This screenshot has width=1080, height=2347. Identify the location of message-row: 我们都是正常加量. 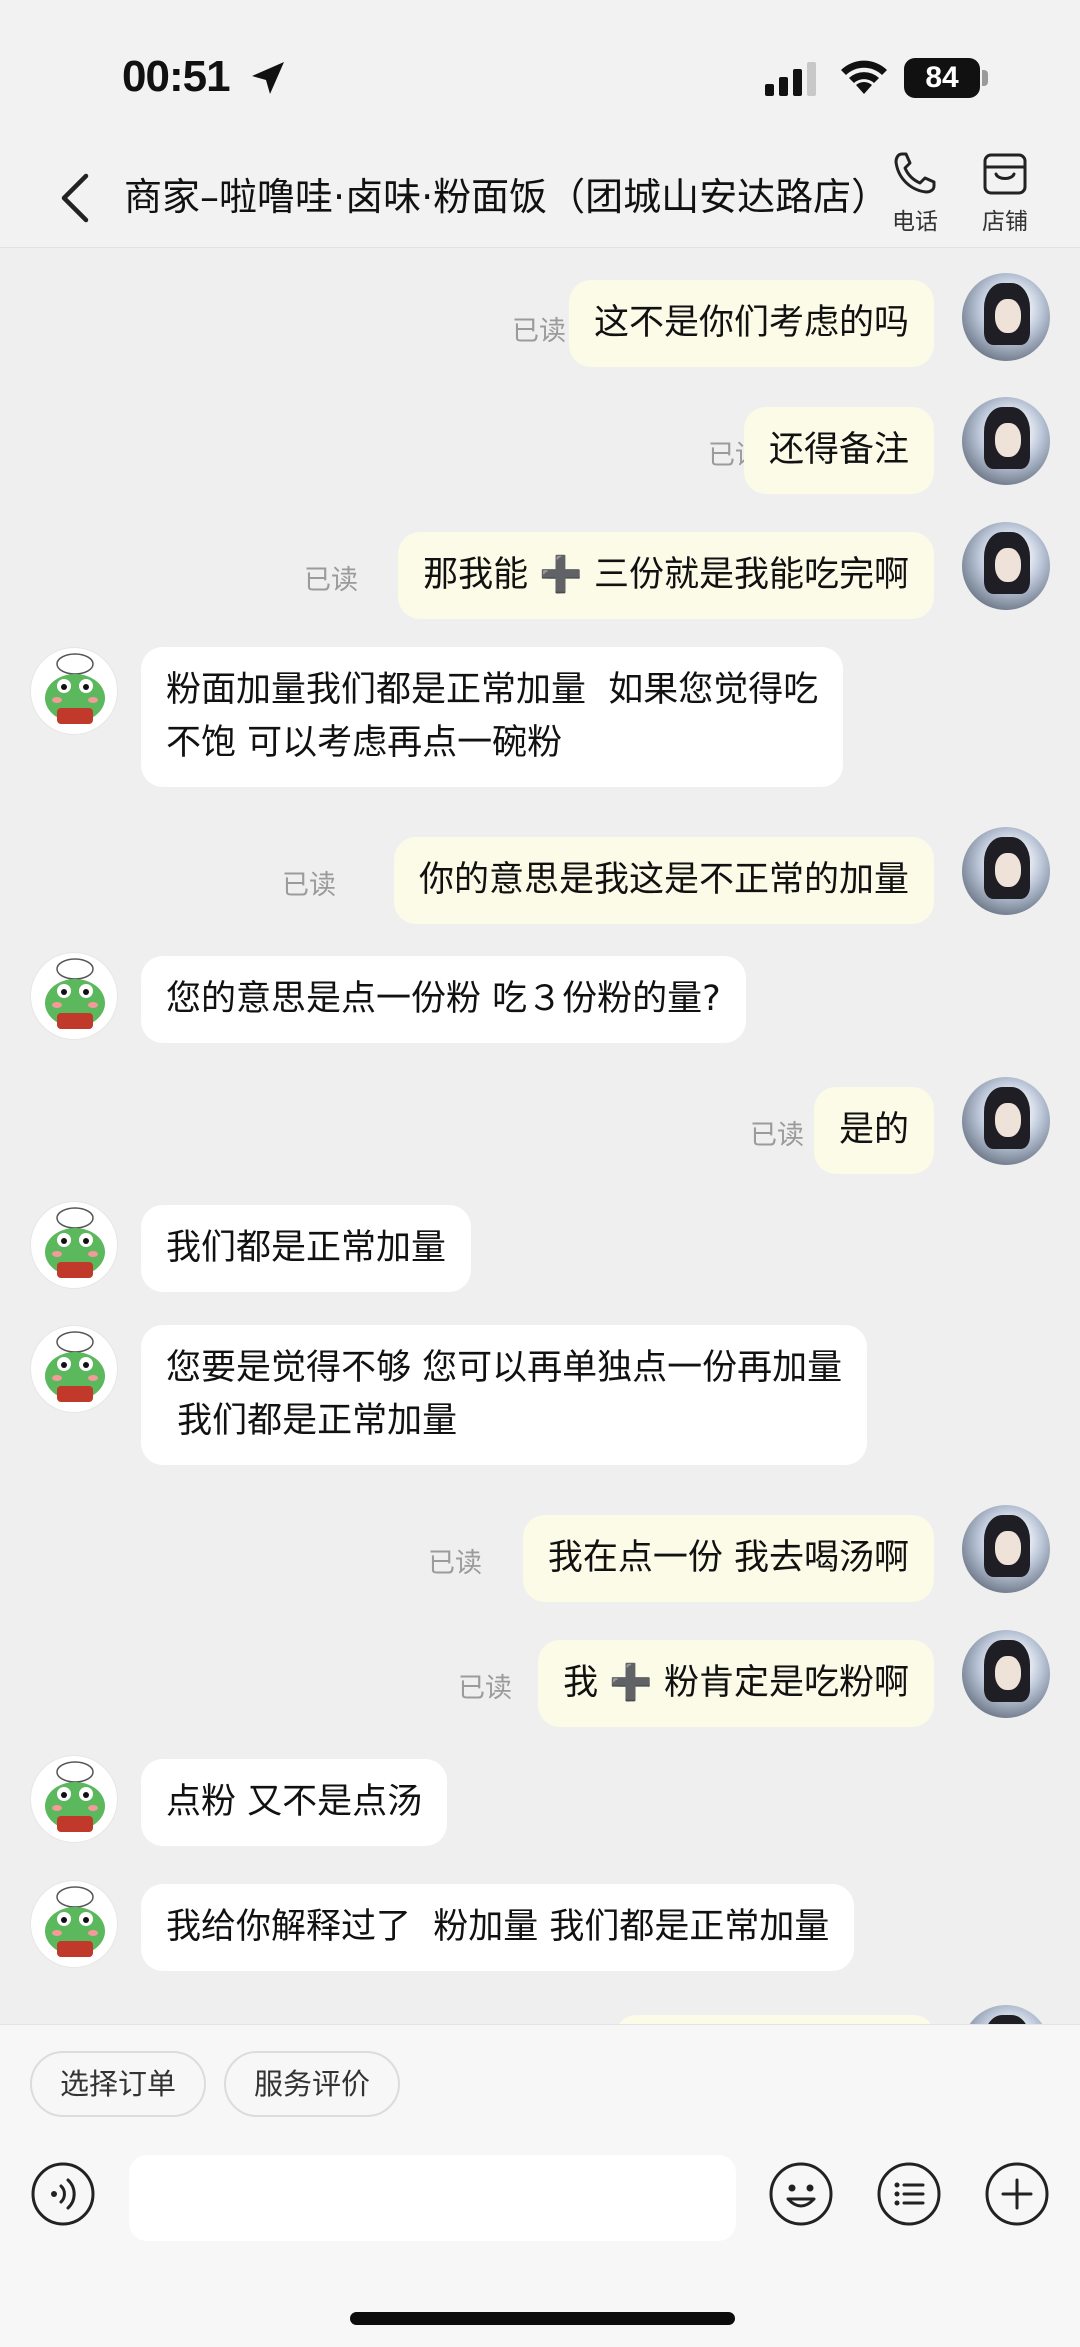
(540, 1250).